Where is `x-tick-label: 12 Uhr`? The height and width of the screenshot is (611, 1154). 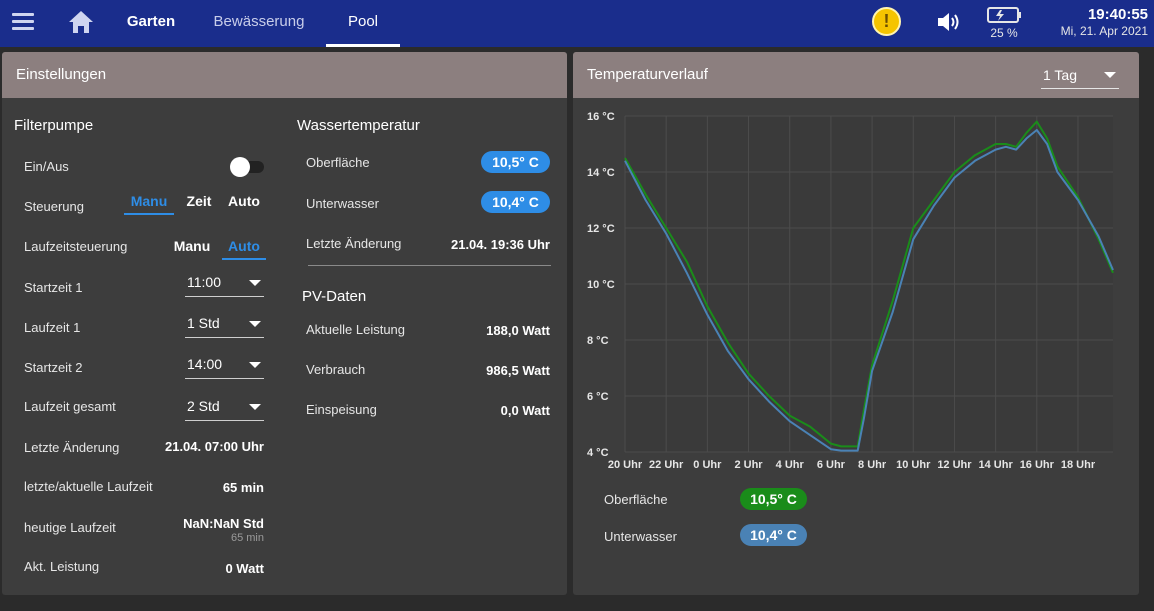 x-tick-label: 12 Uhr is located at coordinates (954, 465).